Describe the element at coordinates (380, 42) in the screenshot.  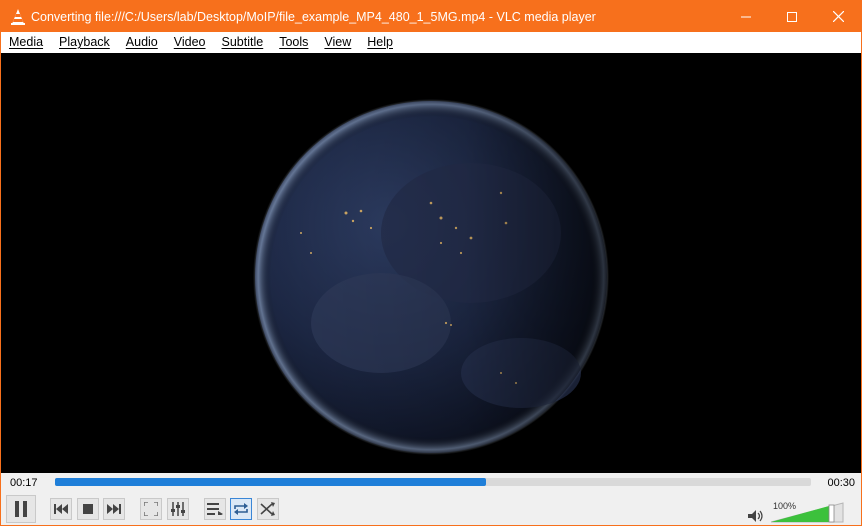
I see `menu-help: Help` at that location.